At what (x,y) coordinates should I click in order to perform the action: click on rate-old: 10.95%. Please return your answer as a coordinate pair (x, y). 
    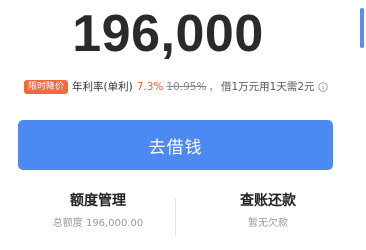
    Looking at the image, I should click on (186, 87).